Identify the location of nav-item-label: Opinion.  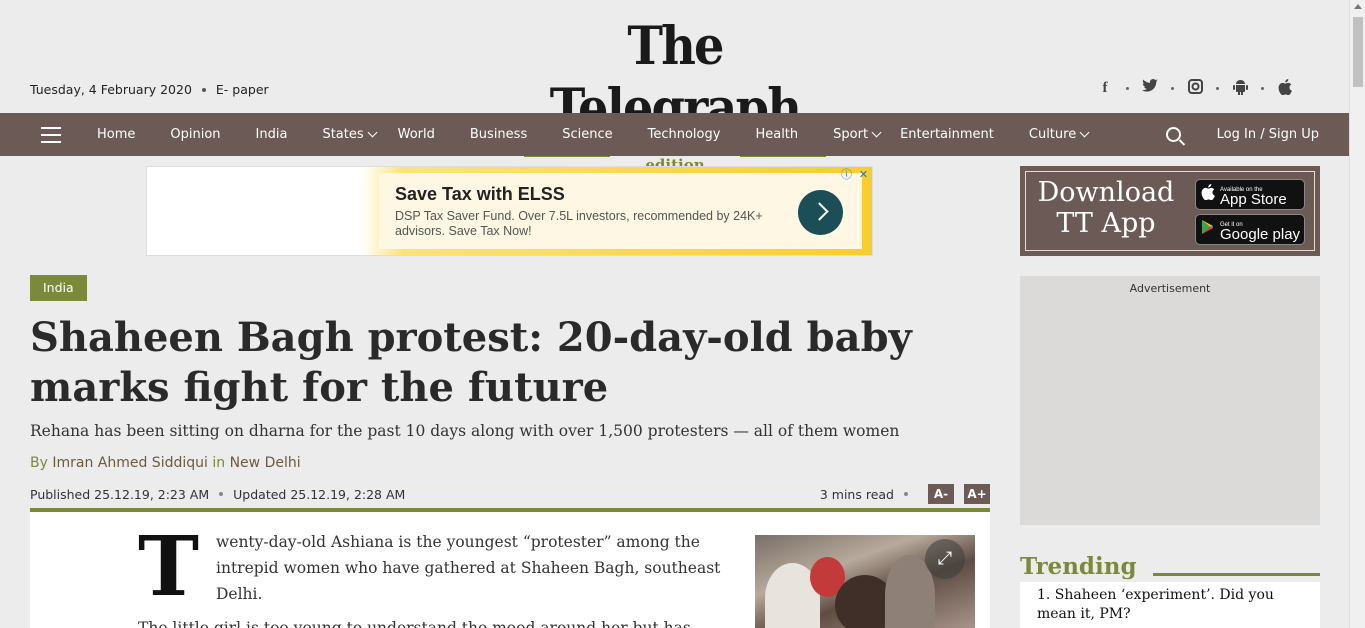
(195, 134).